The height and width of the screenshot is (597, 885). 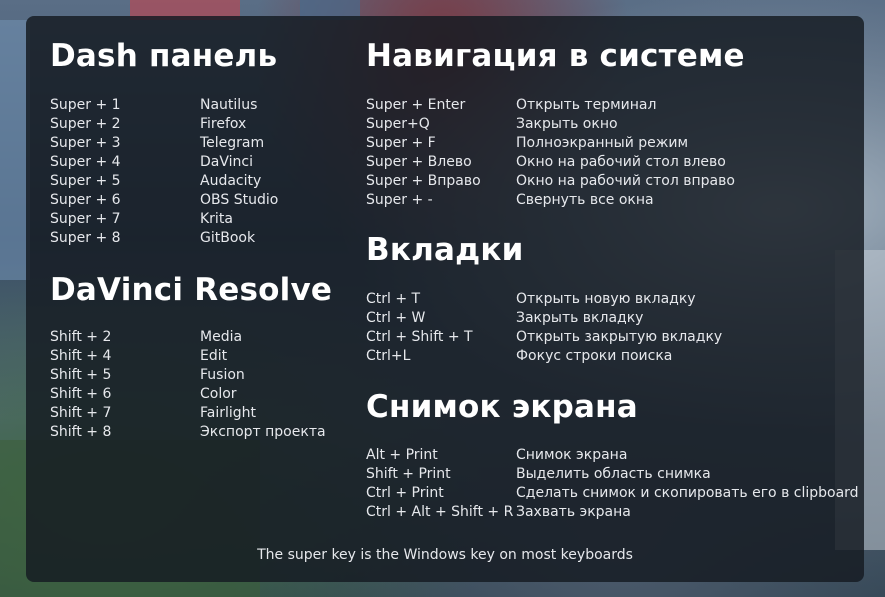 What do you see at coordinates (191, 290) in the screenshot?
I see `davinci-section-title: DaVinci Resolve` at bounding box center [191, 290].